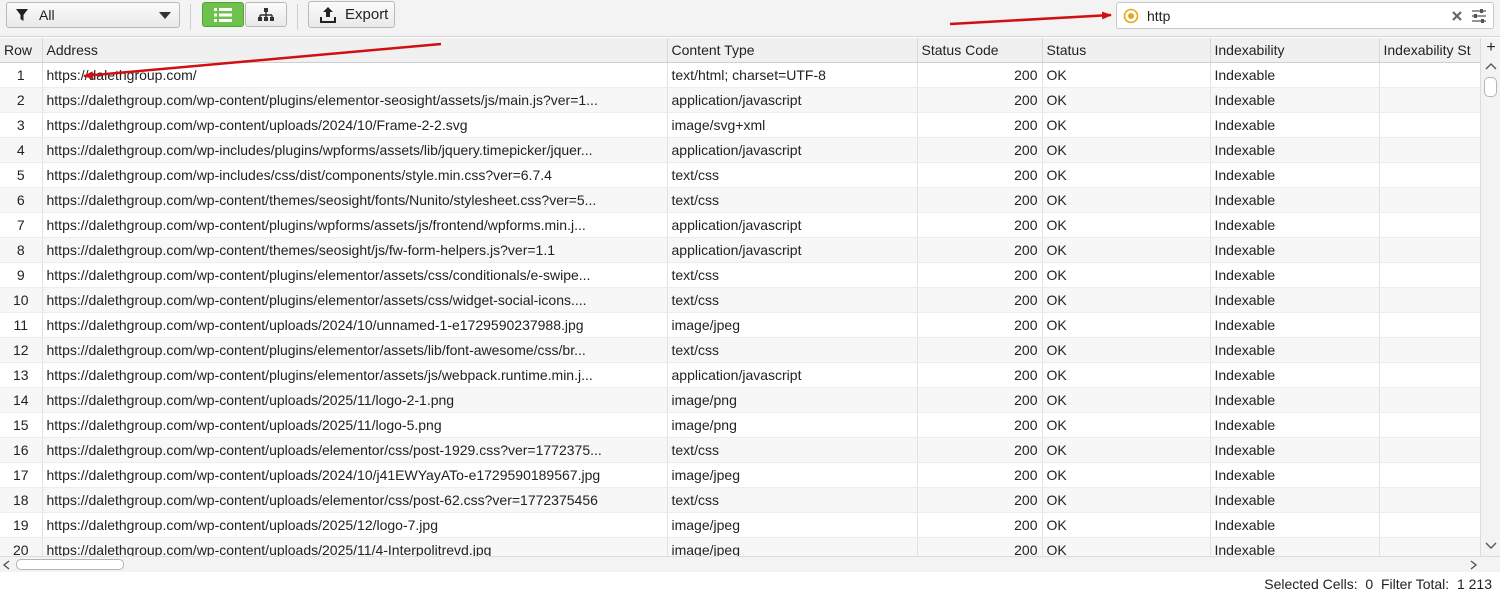  I want to click on cell-row: 14, so click(21, 400).